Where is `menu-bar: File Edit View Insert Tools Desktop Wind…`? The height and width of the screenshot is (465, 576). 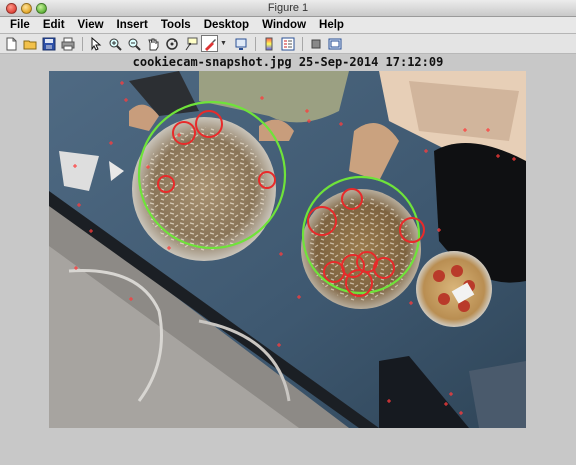
menu-bar: File Edit View Insert Tools Desktop Wind… is located at coordinates (288, 25).